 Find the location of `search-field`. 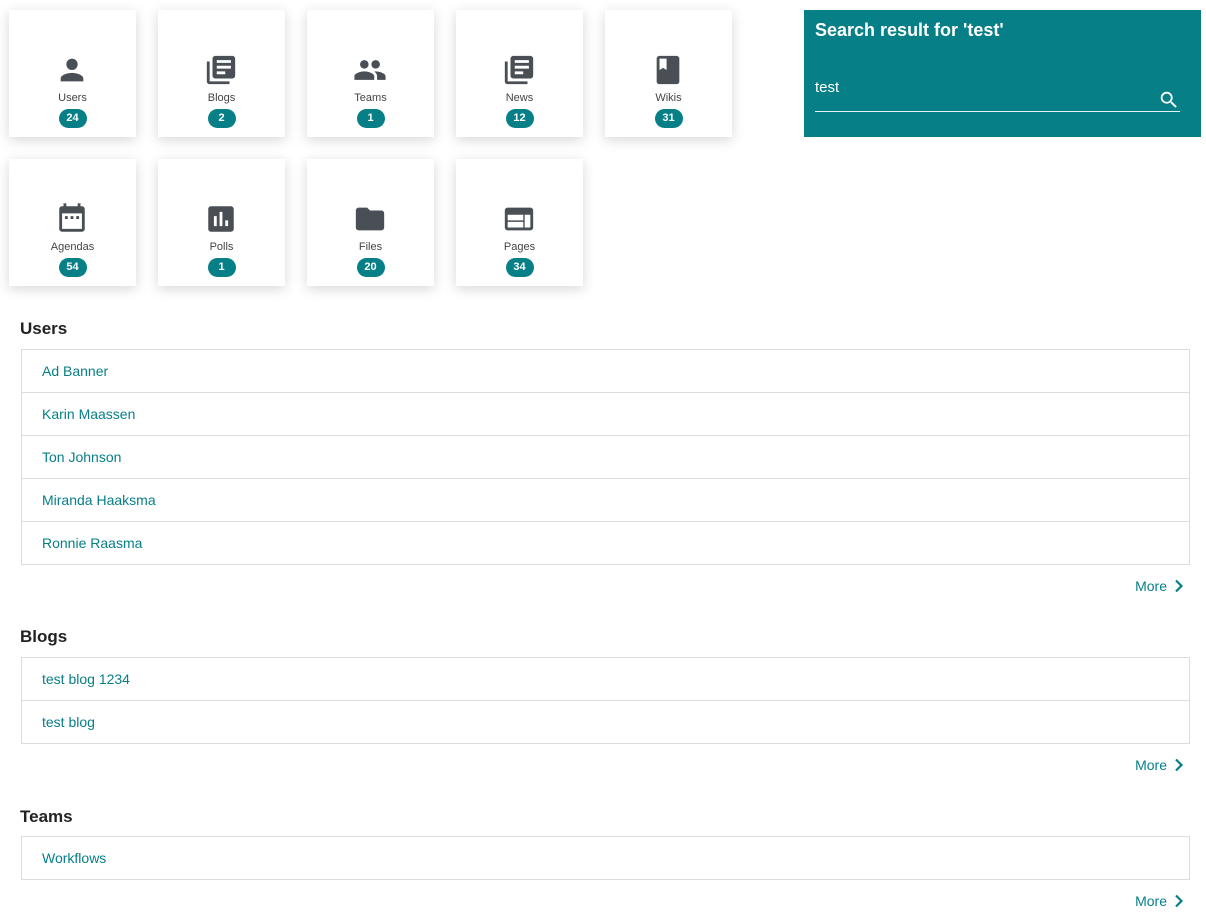

search-field is located at coordinates (997, 94).